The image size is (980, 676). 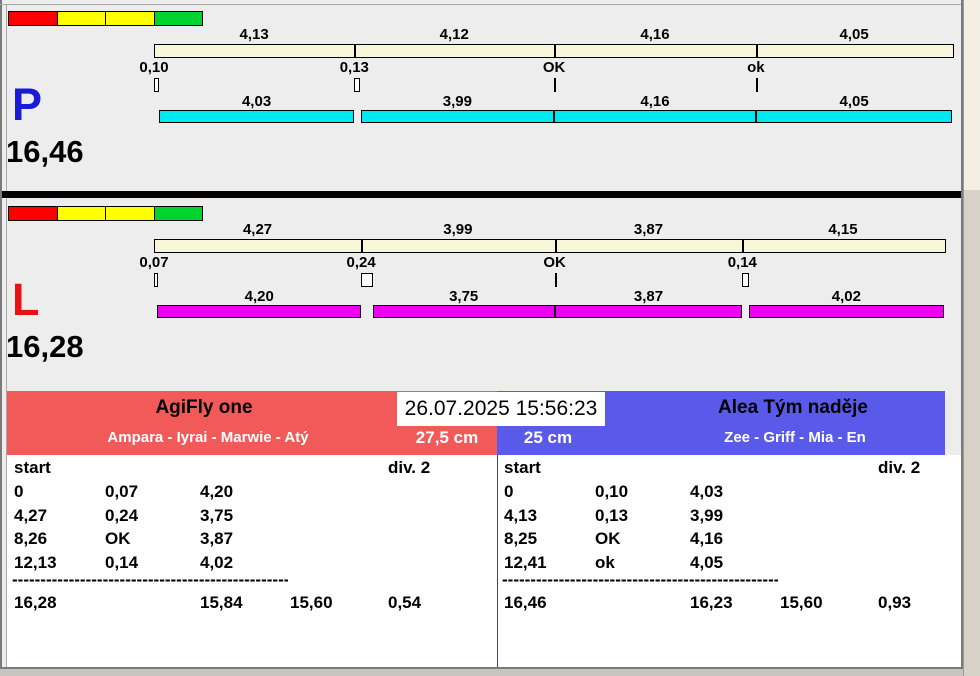 I want to click on lane-total-time: 16,46, so click(x=45, y=151).